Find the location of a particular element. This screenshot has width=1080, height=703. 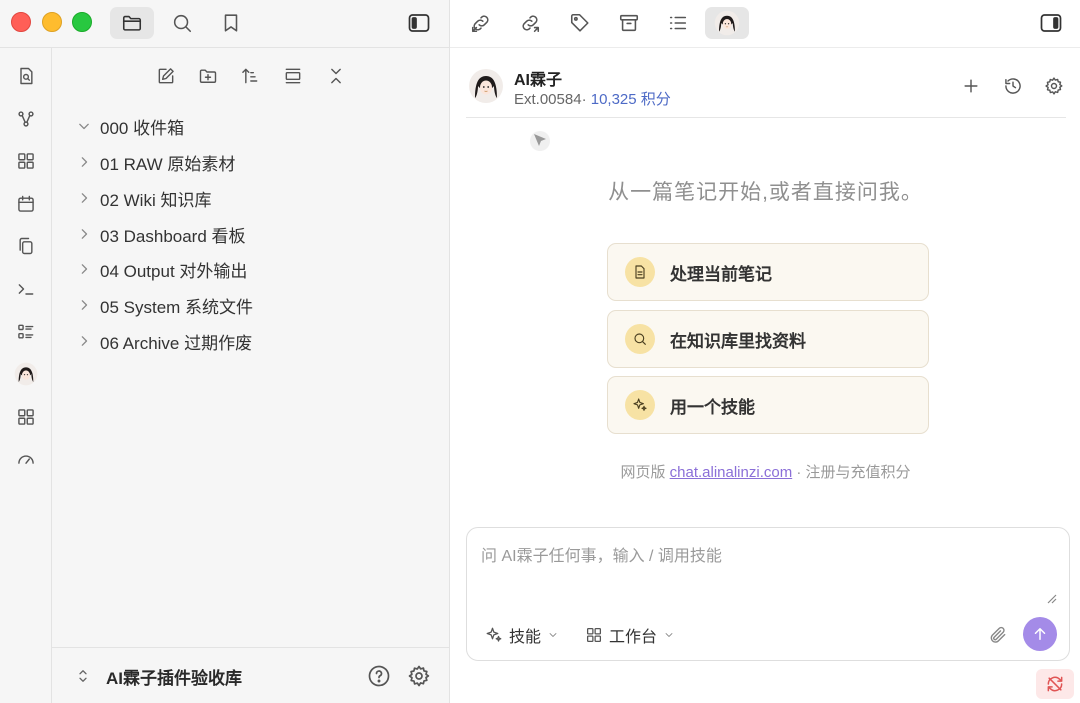

skills-dropdown: 技能 is located at coordinates (522, 635).